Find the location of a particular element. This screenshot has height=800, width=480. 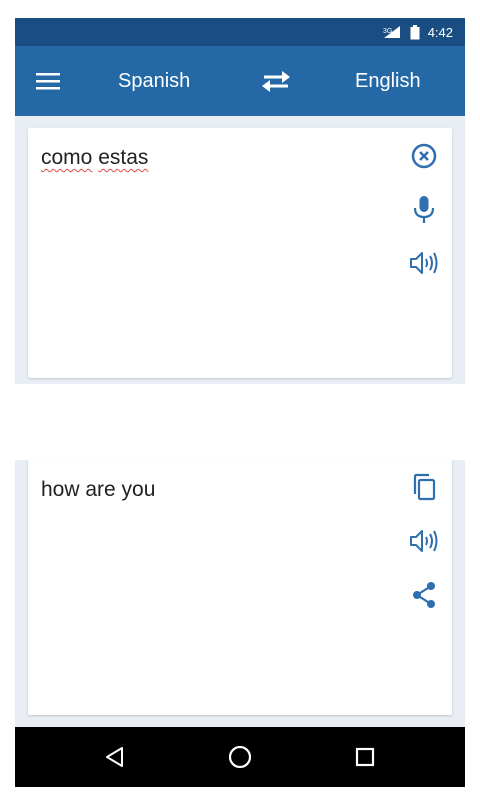

recents-button is located at coordinates (365, 757).